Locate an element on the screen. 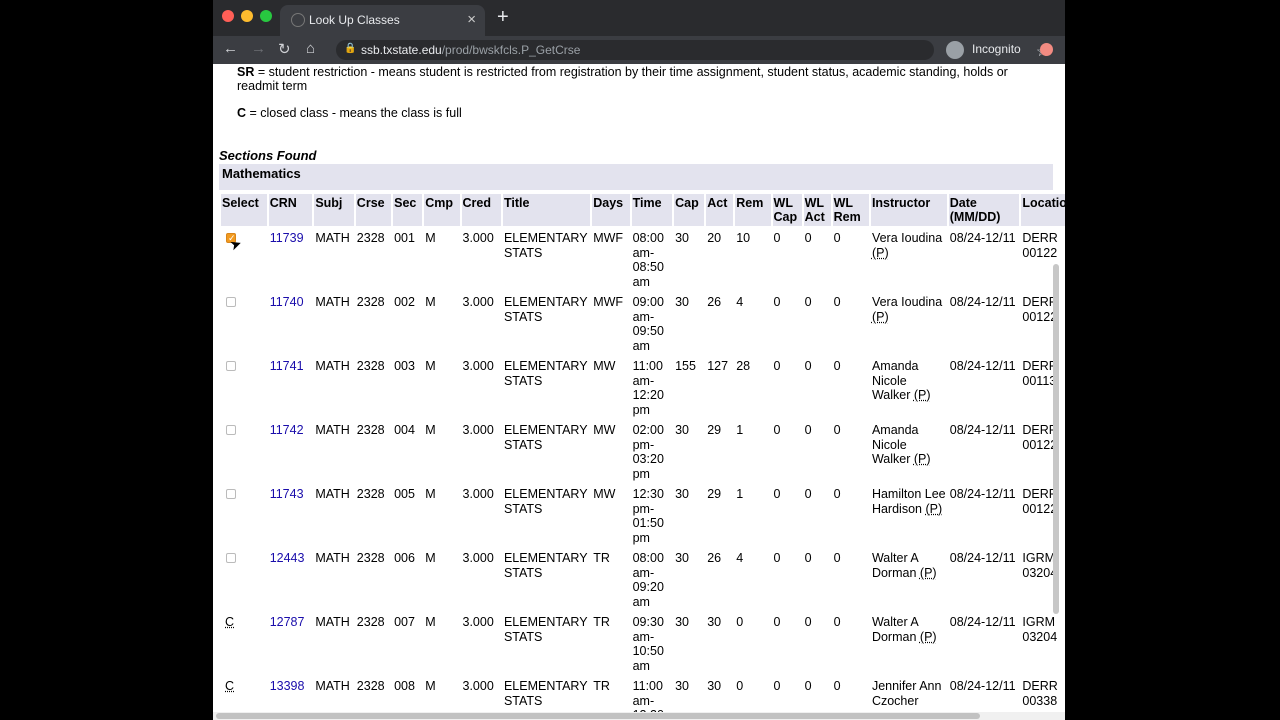 Image resolution: width=1280 pixels, height=720 pixels. crn-cell: 12443 is located at coordinates (291, 579).